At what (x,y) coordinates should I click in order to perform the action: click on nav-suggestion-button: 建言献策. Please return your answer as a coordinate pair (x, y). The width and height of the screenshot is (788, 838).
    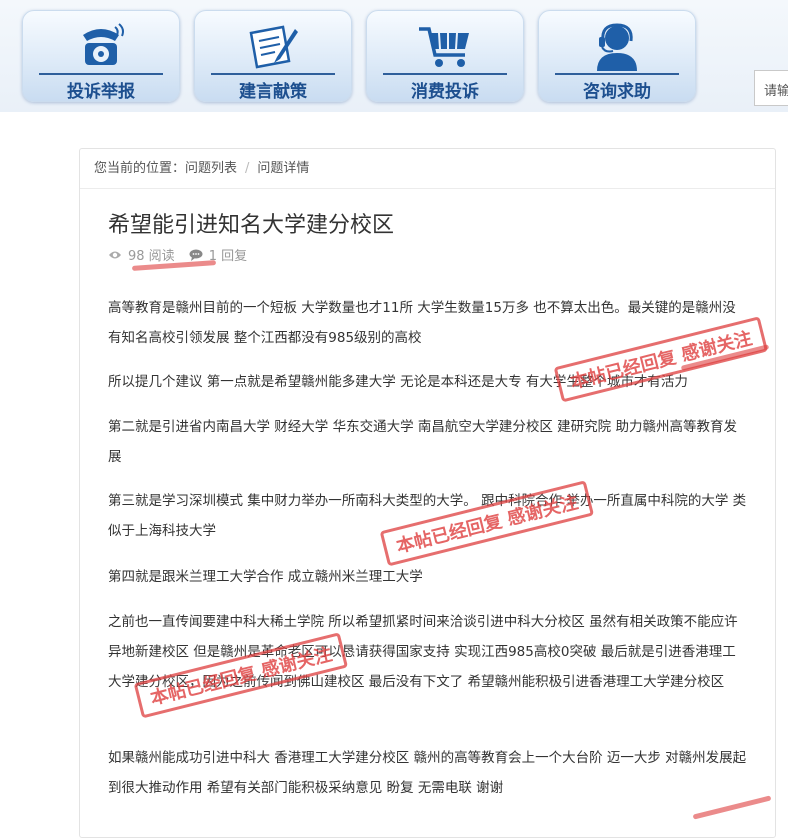
    Looking at the image, I should click on (273, 56).